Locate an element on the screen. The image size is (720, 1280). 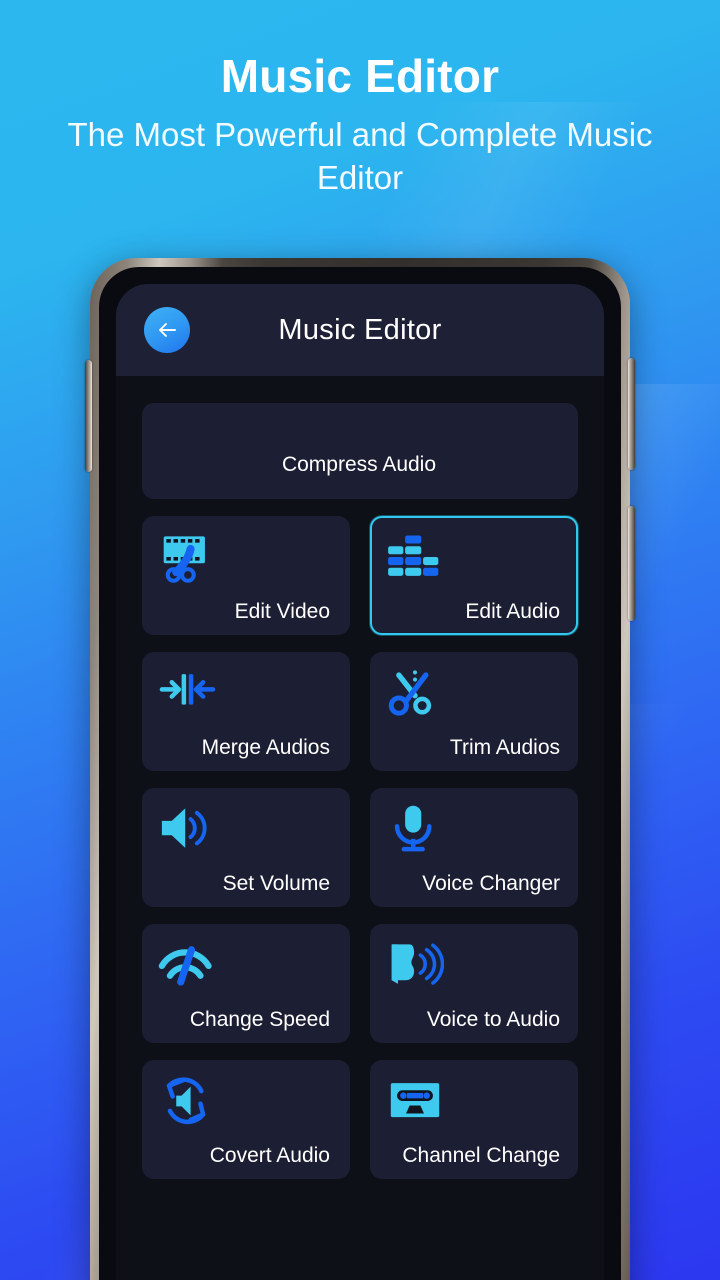
back-button is located at coordinates (167, 330).